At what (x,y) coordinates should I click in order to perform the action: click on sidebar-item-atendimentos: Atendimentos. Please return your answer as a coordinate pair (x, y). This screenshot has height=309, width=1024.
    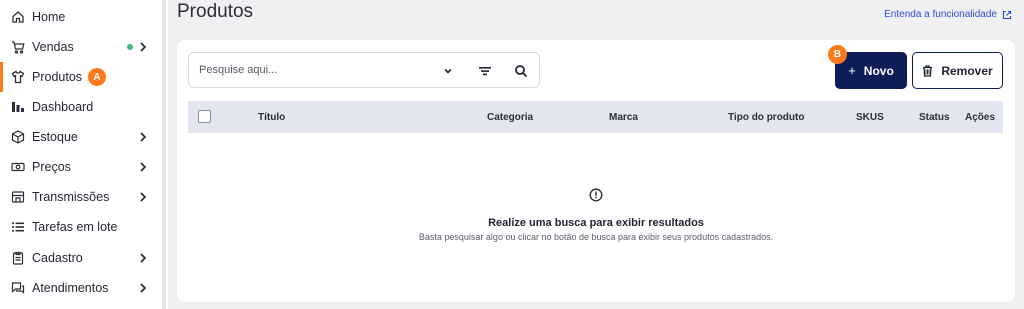
    Looking at the image, I should click on (80, 288).